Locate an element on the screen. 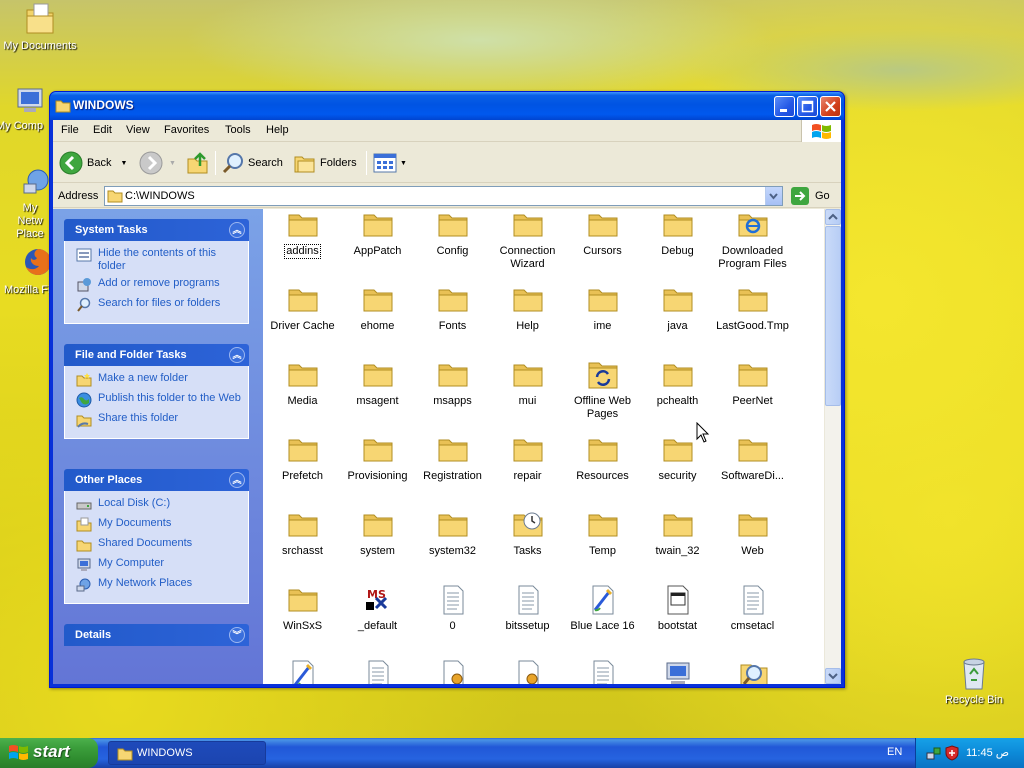 The width and height of the screenshot is (1024, 768). file-folder-tasks-header: File and Folder Tasks ︽ is located at coordinates (156, 355).